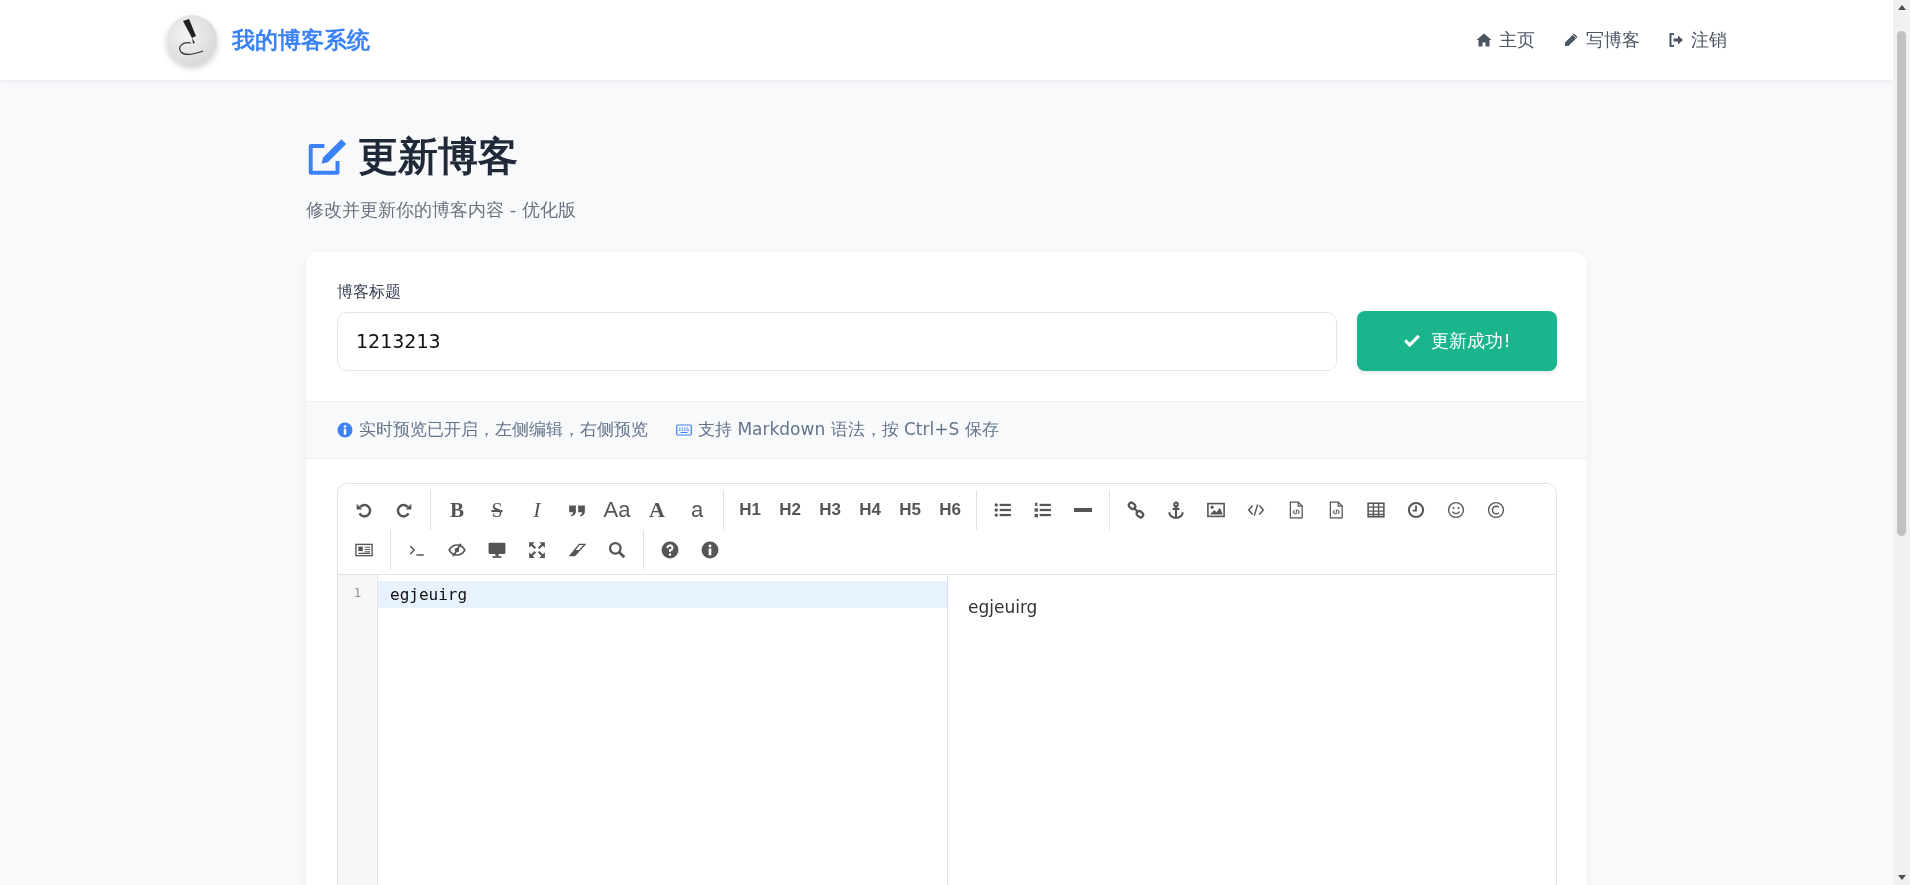  I want to click on anchor-icon, so click(1176, 510).